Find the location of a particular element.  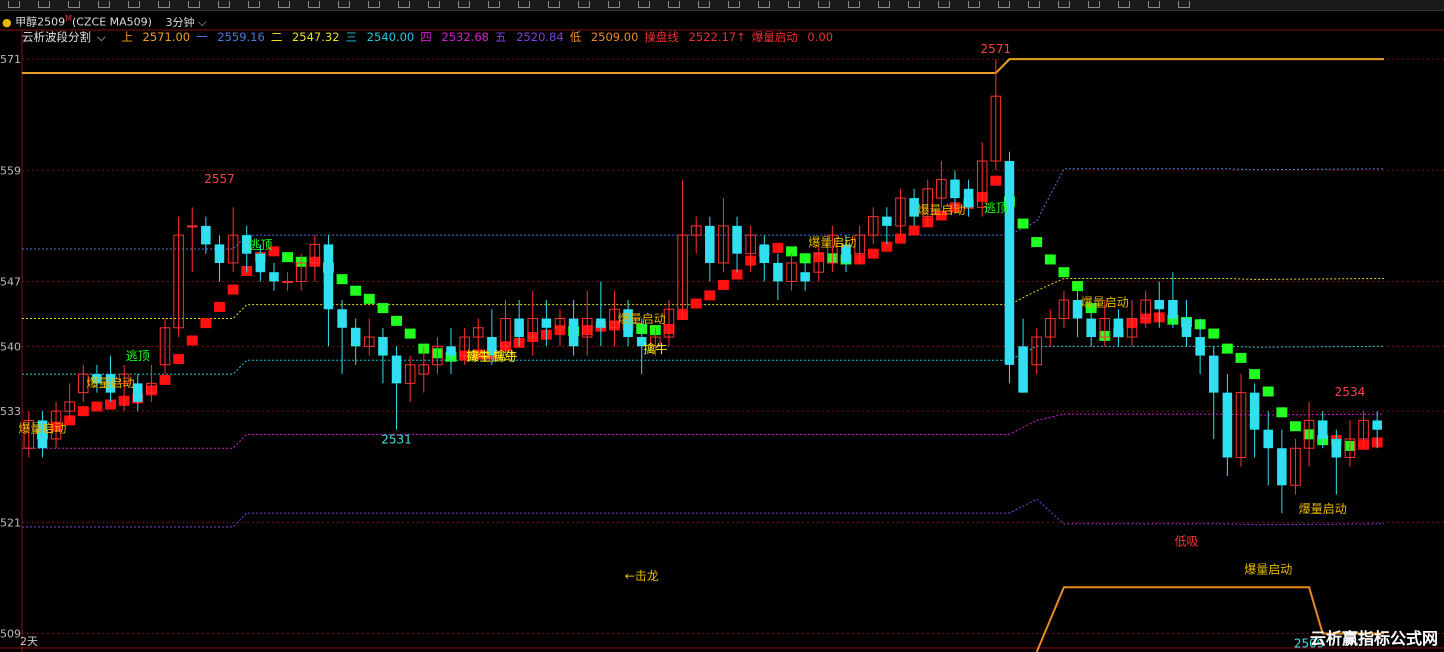

band-line-二 is located at coordinates (703, 299).